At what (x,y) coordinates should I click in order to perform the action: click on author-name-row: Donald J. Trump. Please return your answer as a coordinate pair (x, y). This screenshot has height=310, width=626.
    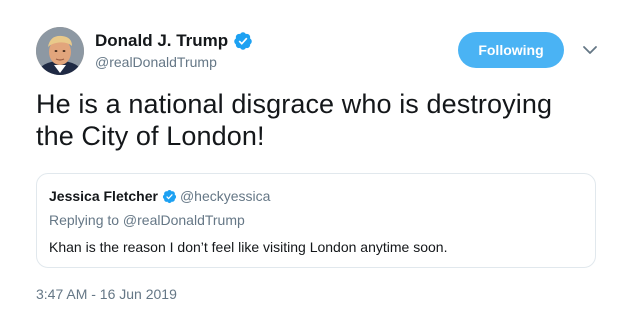
    Looking at the image, I should click on (174, 41).